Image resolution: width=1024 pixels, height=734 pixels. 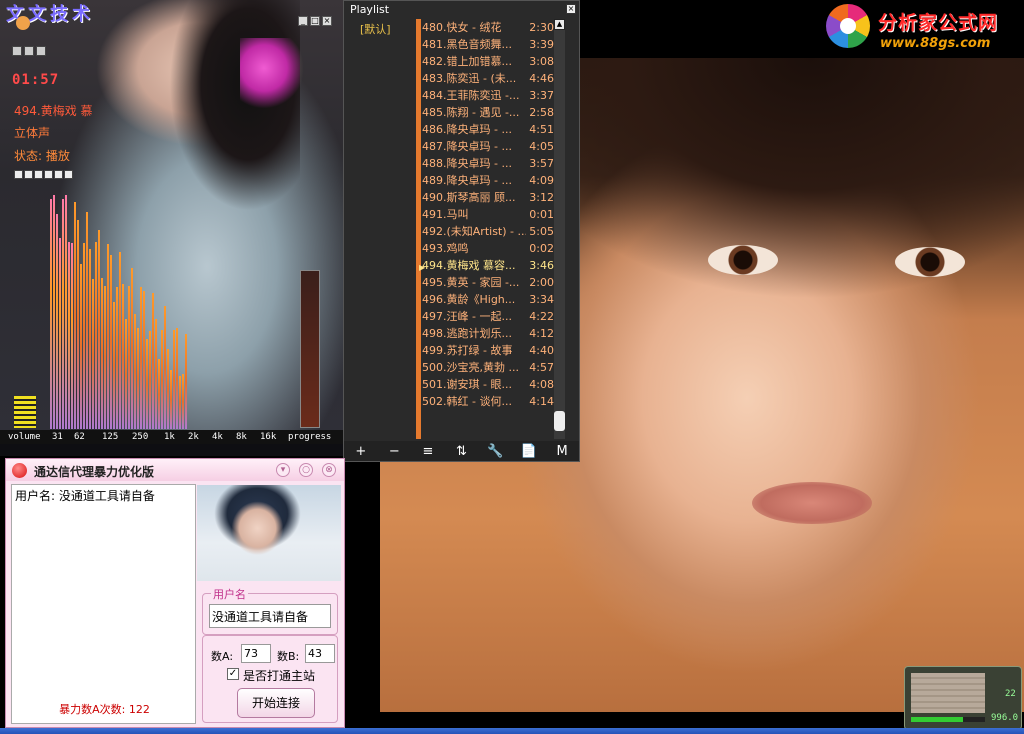 What do you see at coordinates (303, 21) in the screenshot?
I see `minimize-button: _` at bounding box center [303, 21].